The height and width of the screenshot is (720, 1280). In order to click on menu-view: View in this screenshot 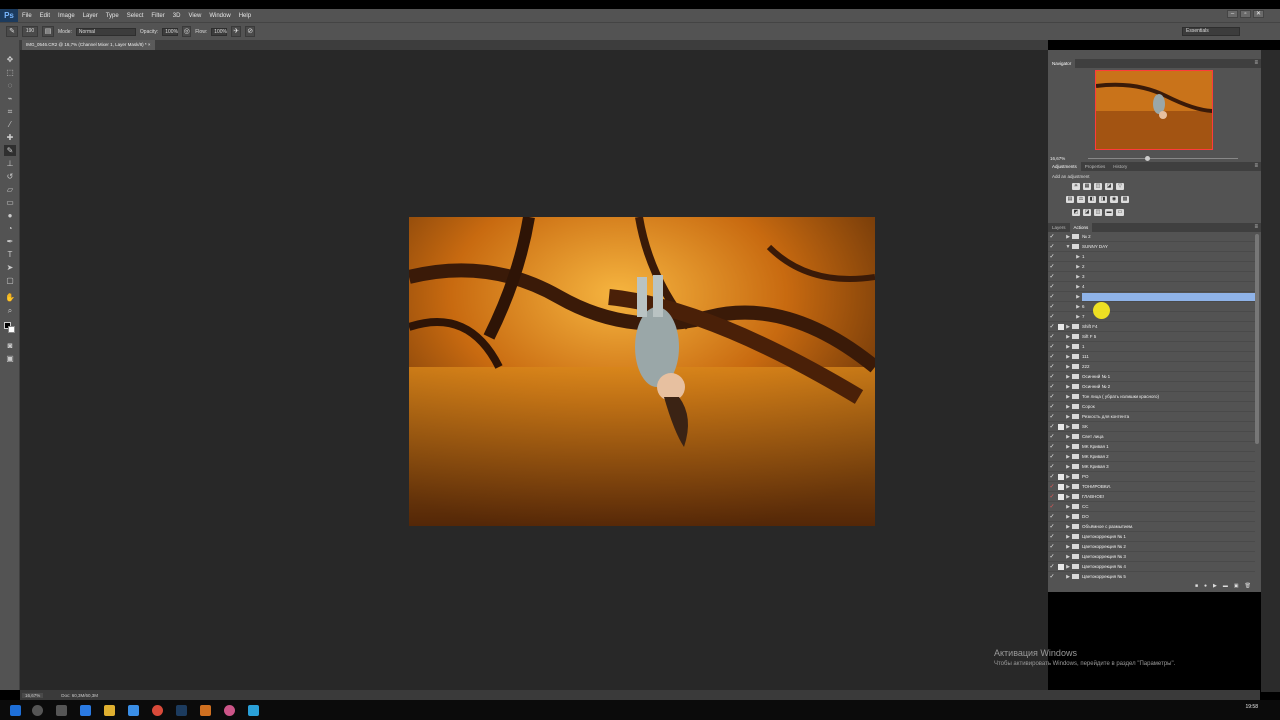, I will do `click(194, 16)`.